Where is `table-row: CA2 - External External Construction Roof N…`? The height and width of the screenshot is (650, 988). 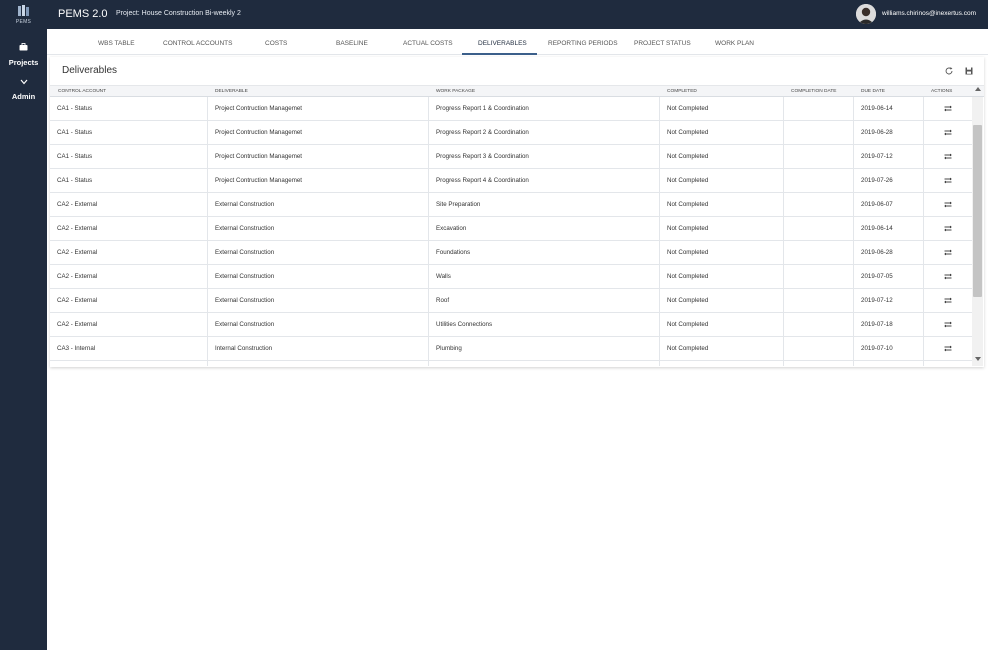
table-row: CA2 - External External Construction Roof N… is located at coordinates (511, 301).